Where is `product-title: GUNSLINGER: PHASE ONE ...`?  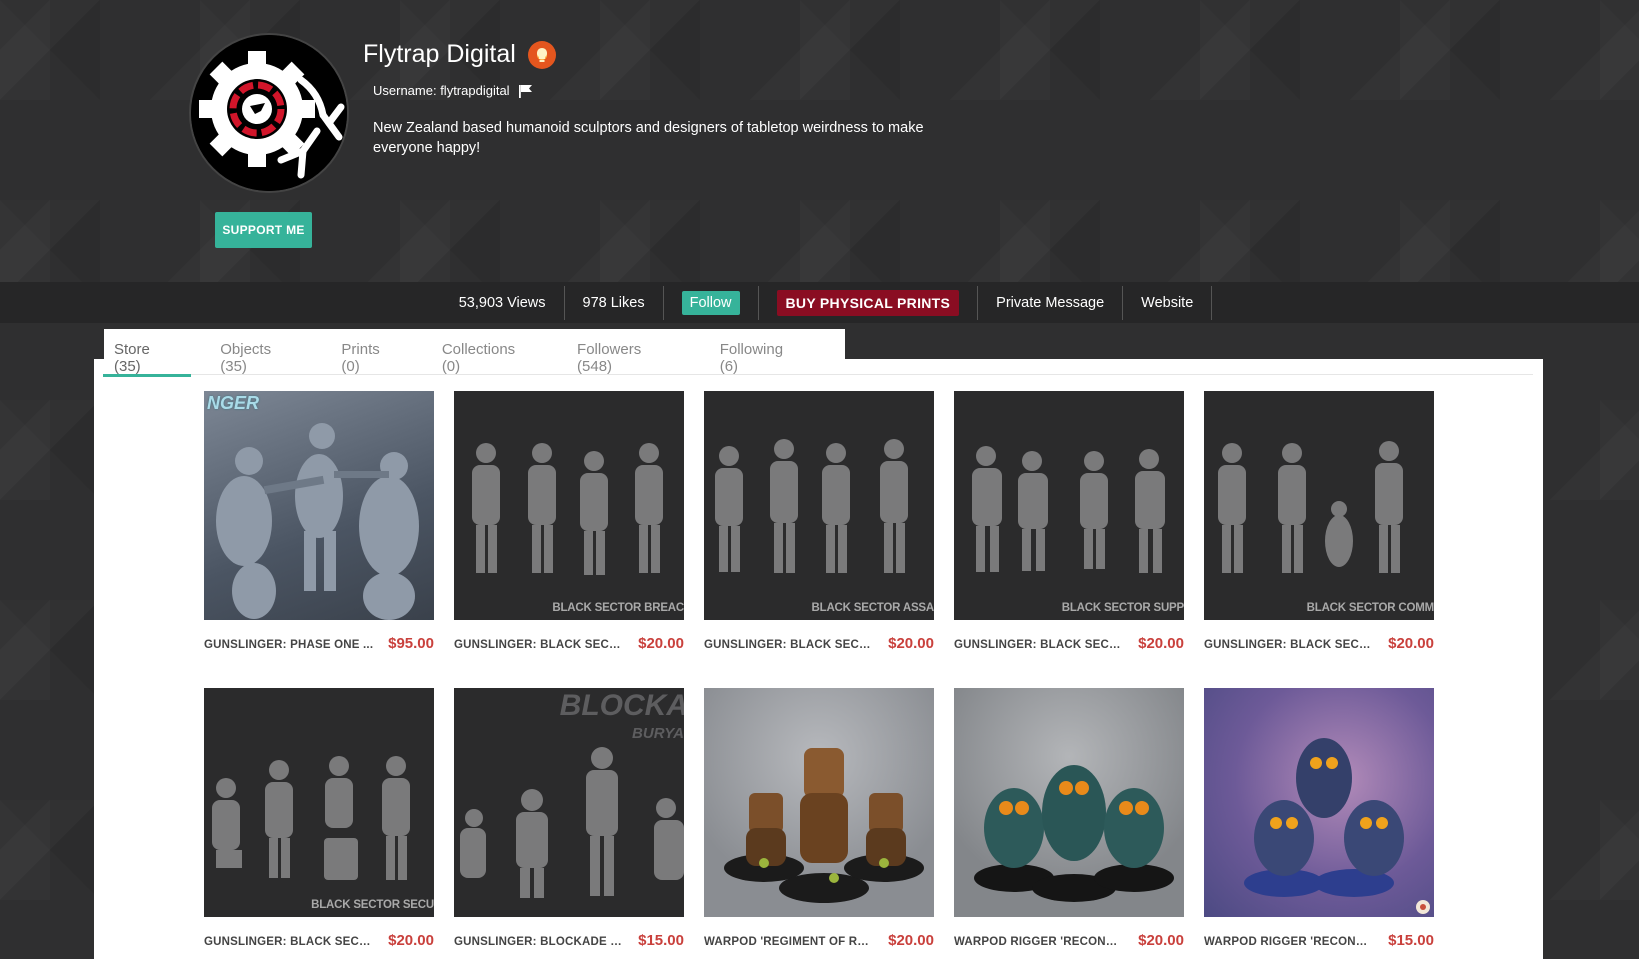 product-title: GUNSLINGER: PHASE ONE ... is located at coordinates (288, 645).